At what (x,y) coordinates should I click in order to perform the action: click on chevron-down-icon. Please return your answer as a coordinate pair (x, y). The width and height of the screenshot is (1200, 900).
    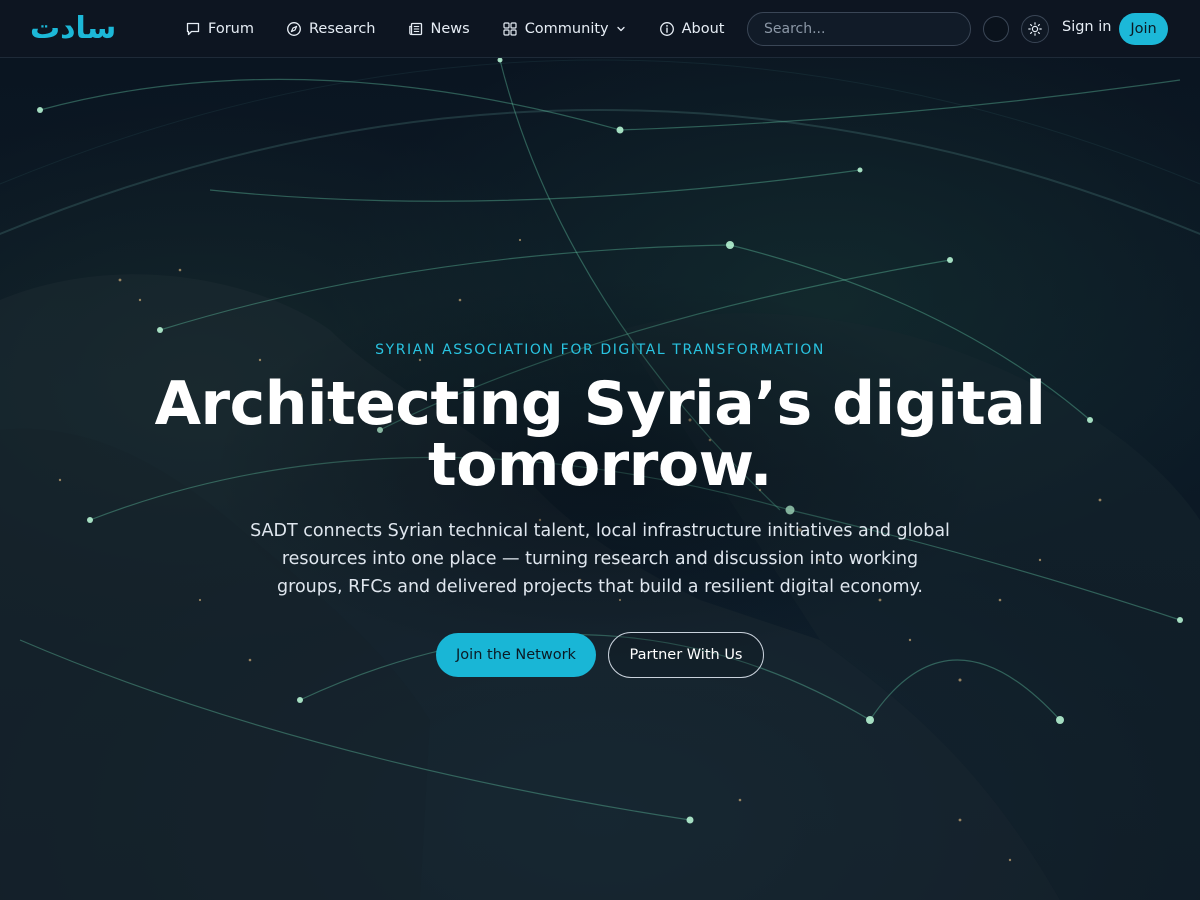
    Looking at the image, I should click on (620, 29).